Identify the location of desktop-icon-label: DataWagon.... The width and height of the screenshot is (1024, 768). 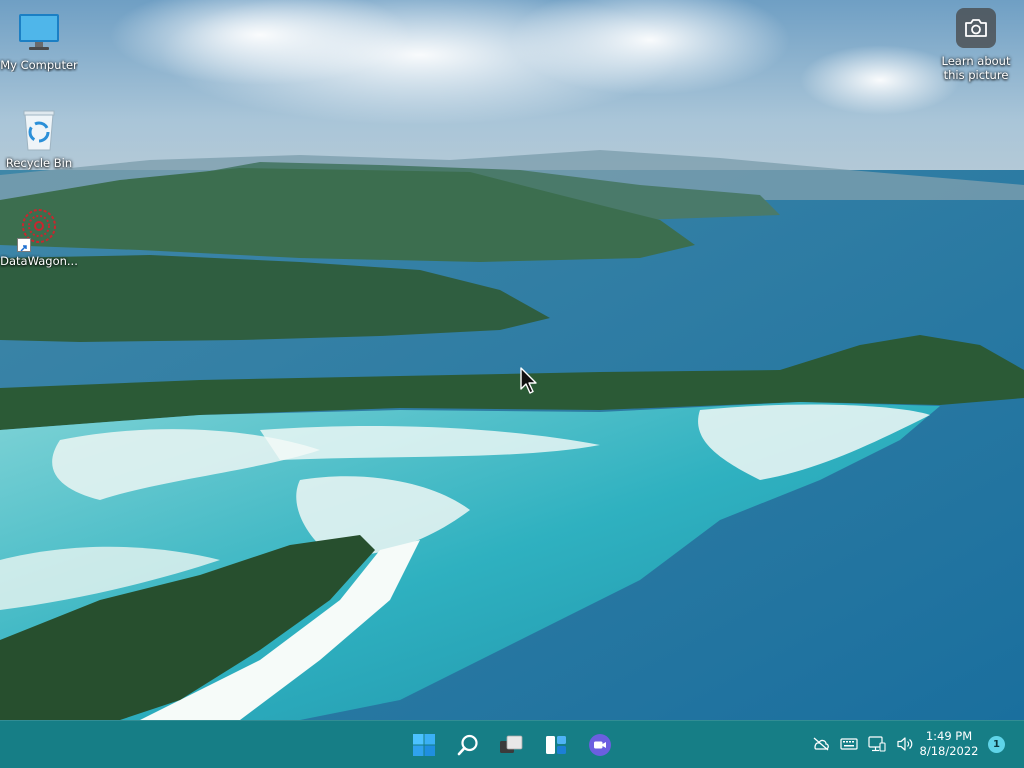
(39, 261).